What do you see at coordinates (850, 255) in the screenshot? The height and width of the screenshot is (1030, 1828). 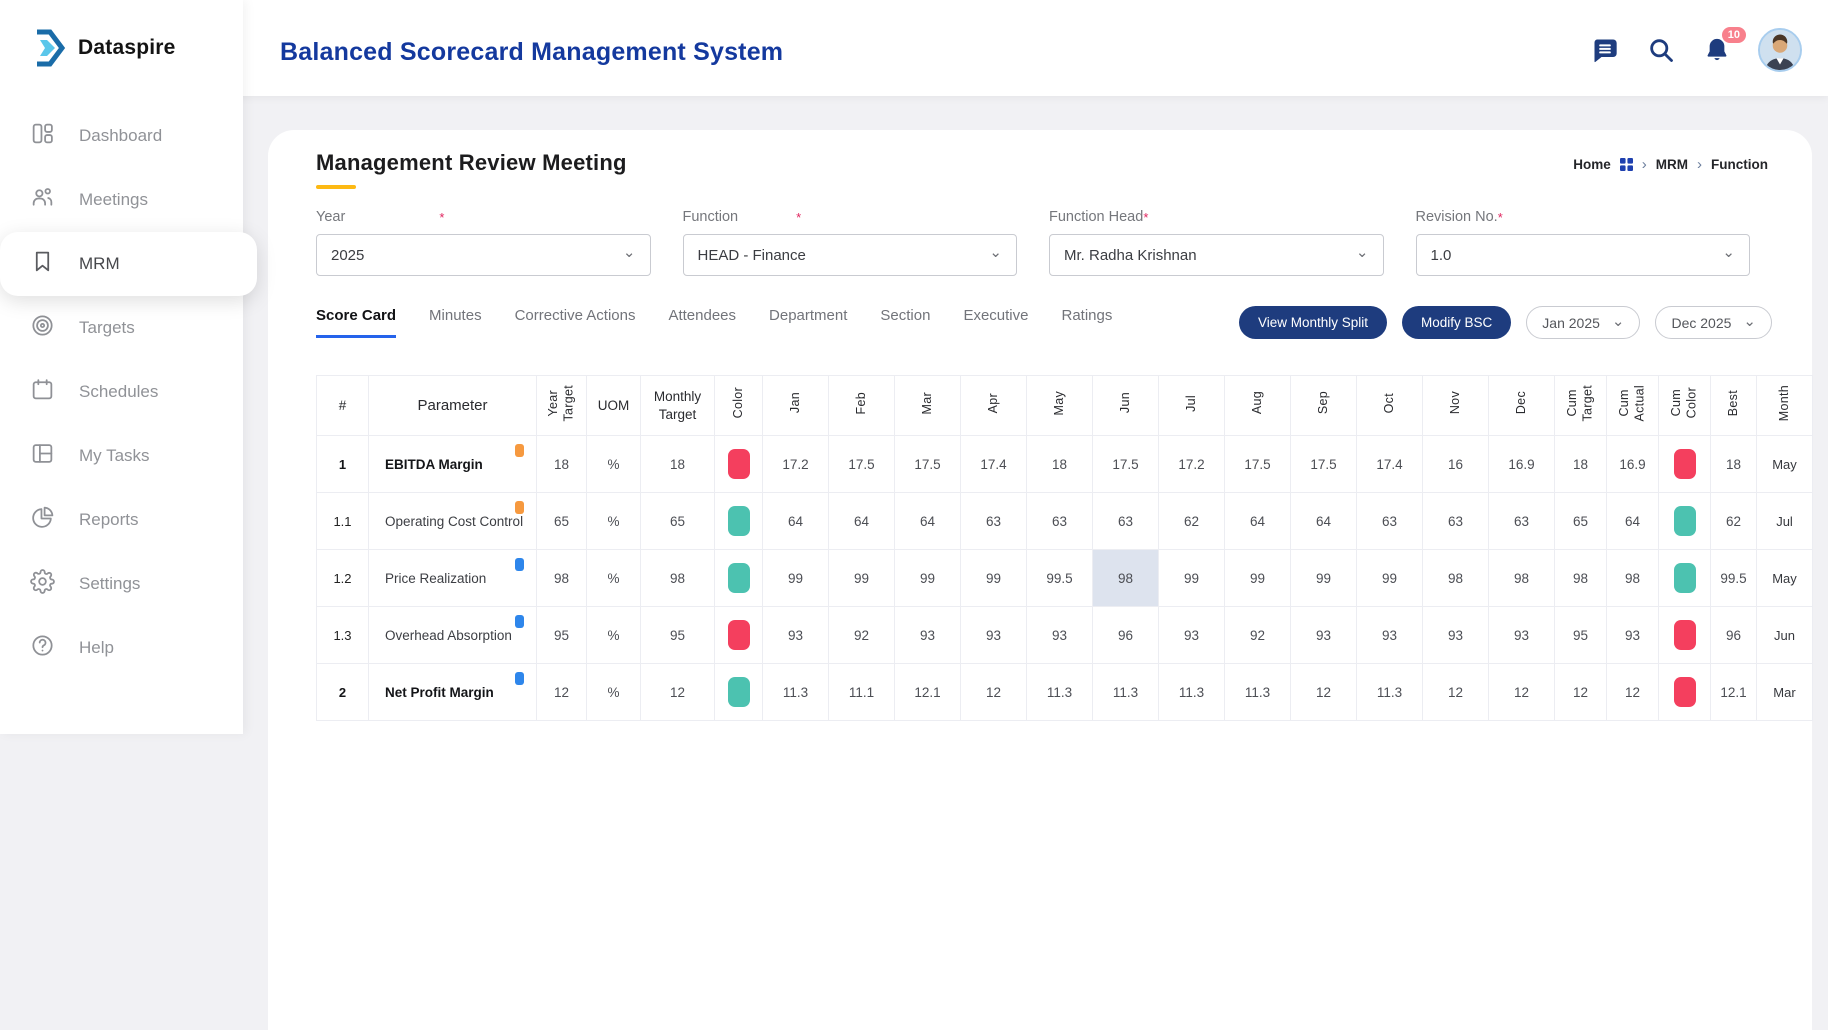 I see `filter-select-function: HEAD - Finance⌄` at bounding box center [850, 255].